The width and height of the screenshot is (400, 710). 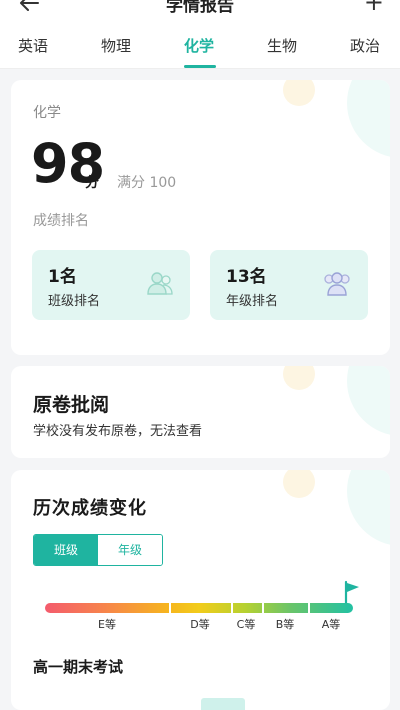 What do you see at coordinates (71, 405) in the screenshot?
I see `paper-review-title: 原卷批阅` at bounding box center [71, 405].